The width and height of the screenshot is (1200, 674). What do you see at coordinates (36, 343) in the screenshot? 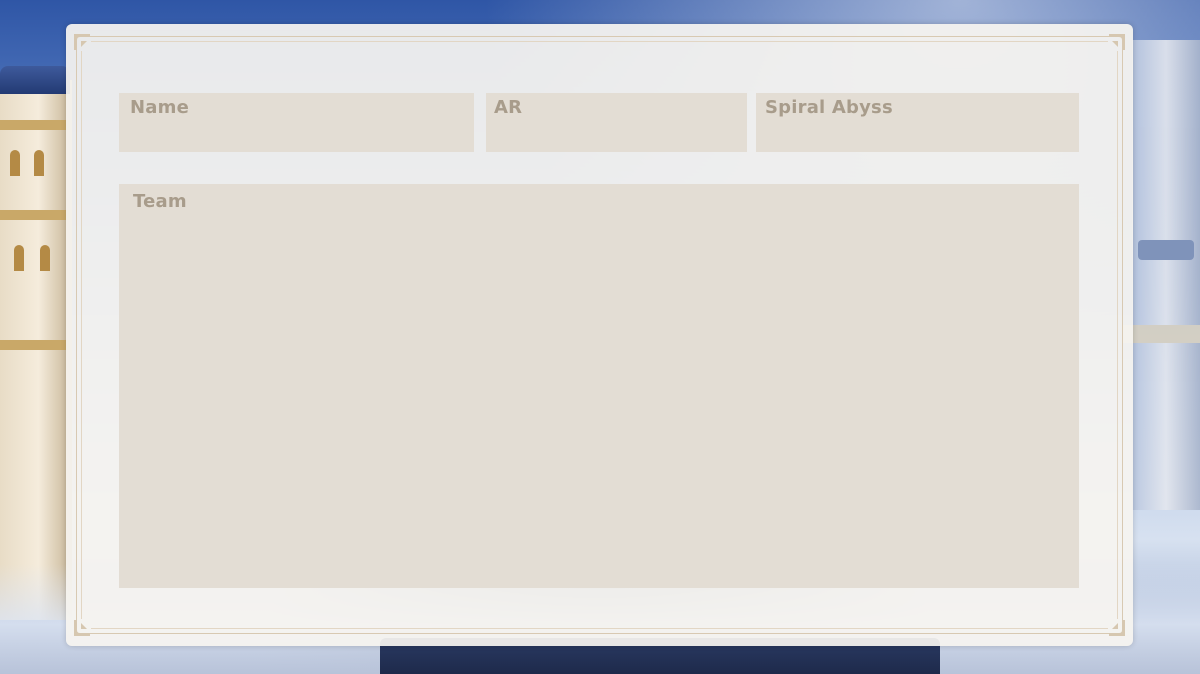
I see `left-tower-decoration` at bounding box center [36, 343].